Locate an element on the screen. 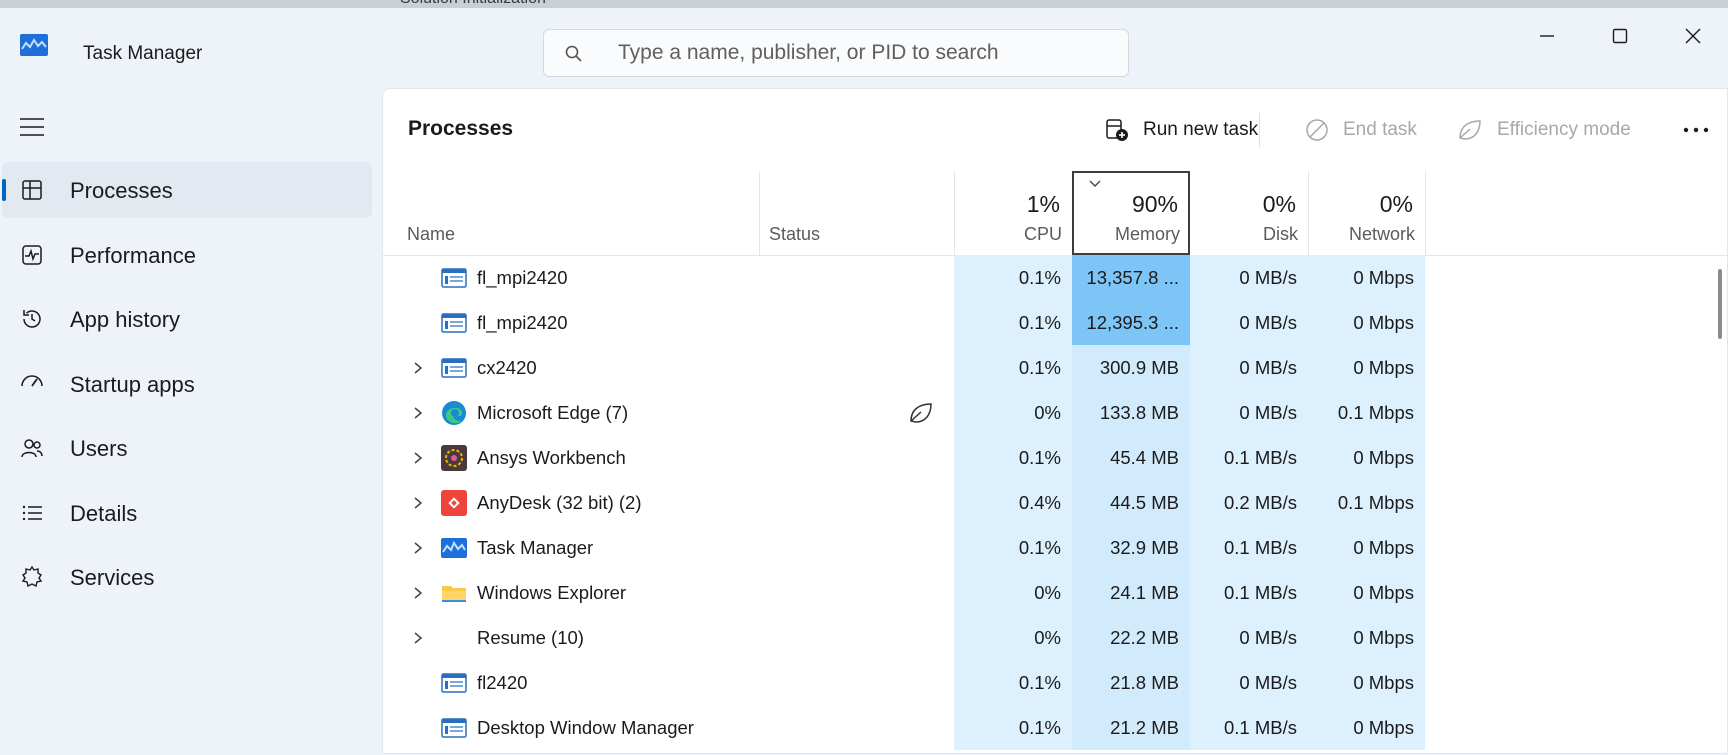 The height and width of the screenshot is (755, 1728). sidebar-item-users: Users is located at coordinates (187, 447).